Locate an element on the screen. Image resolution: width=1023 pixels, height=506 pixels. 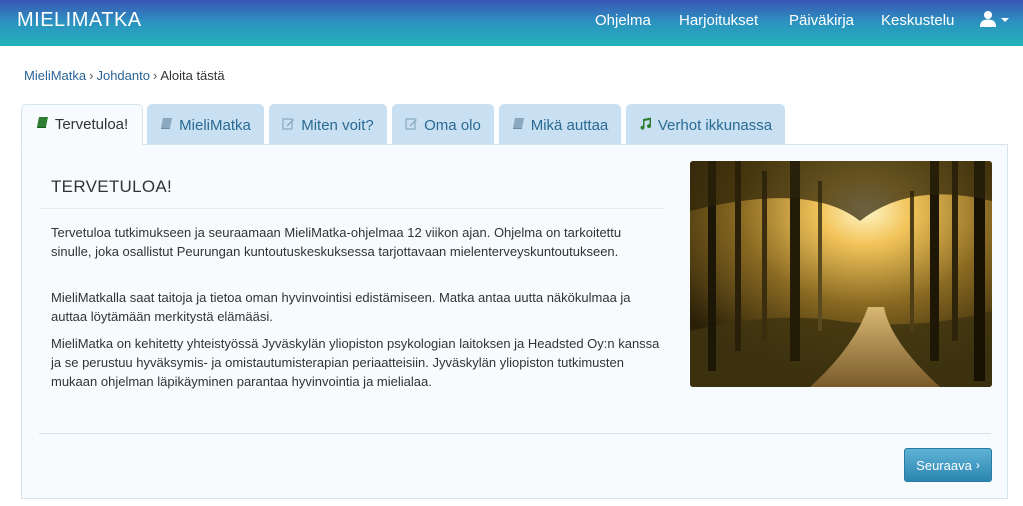
forest-path-photo is located at coordinates (841, 274).